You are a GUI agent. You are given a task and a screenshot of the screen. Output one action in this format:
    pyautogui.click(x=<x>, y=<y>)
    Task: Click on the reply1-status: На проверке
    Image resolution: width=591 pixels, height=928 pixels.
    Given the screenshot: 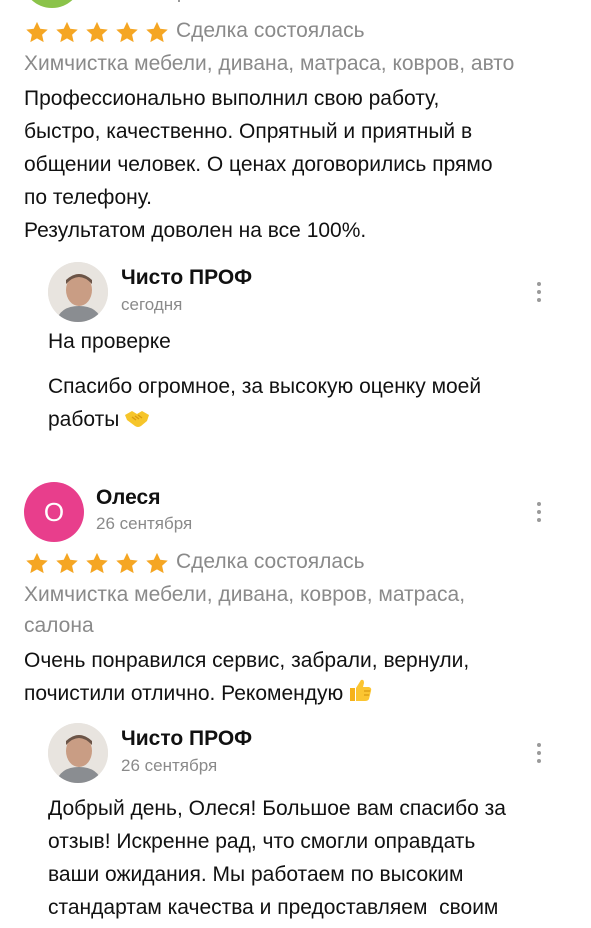 What is the action you would take?
    pyautogui.click(x=109, y=341)
    